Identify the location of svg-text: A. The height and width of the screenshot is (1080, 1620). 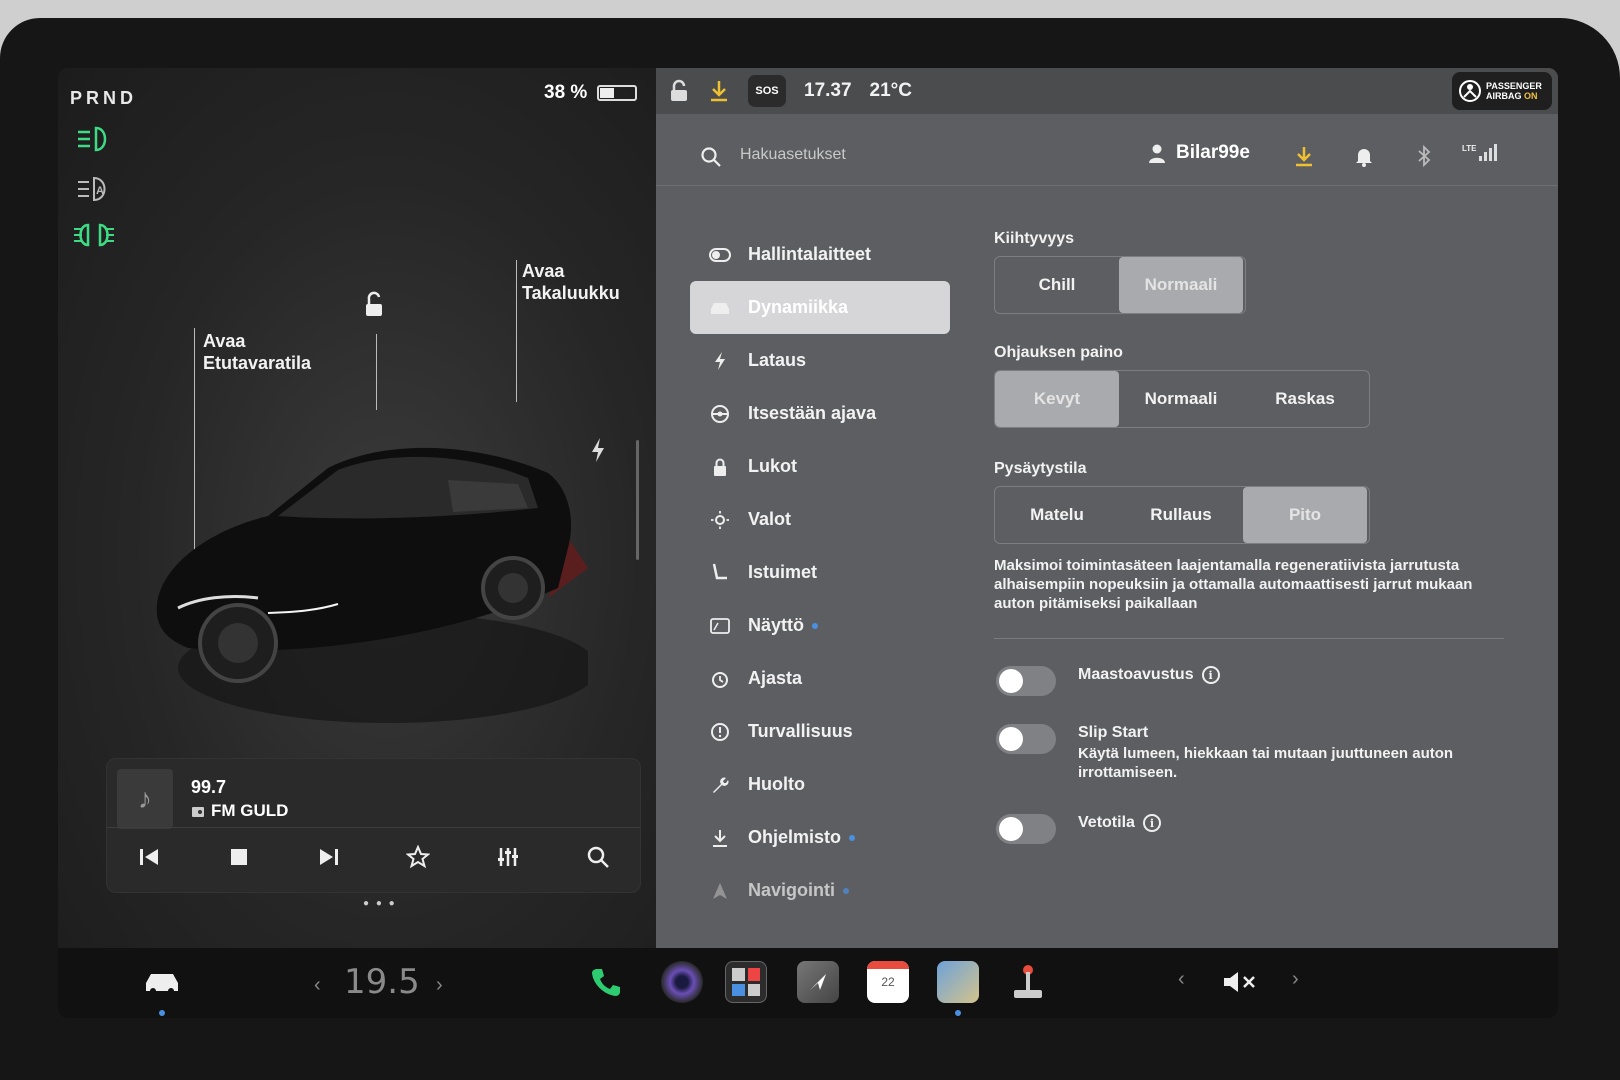
(100, 191).